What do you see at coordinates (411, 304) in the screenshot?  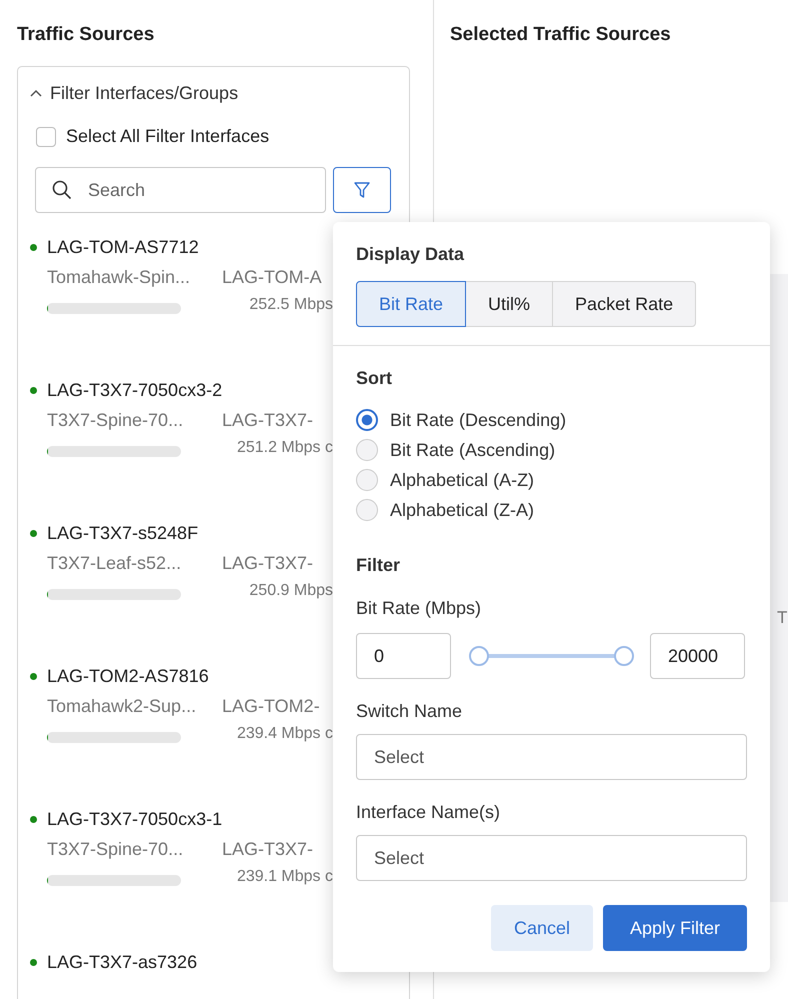 I see `segment-button: Bit Rate` at bounding box center [411, 304].